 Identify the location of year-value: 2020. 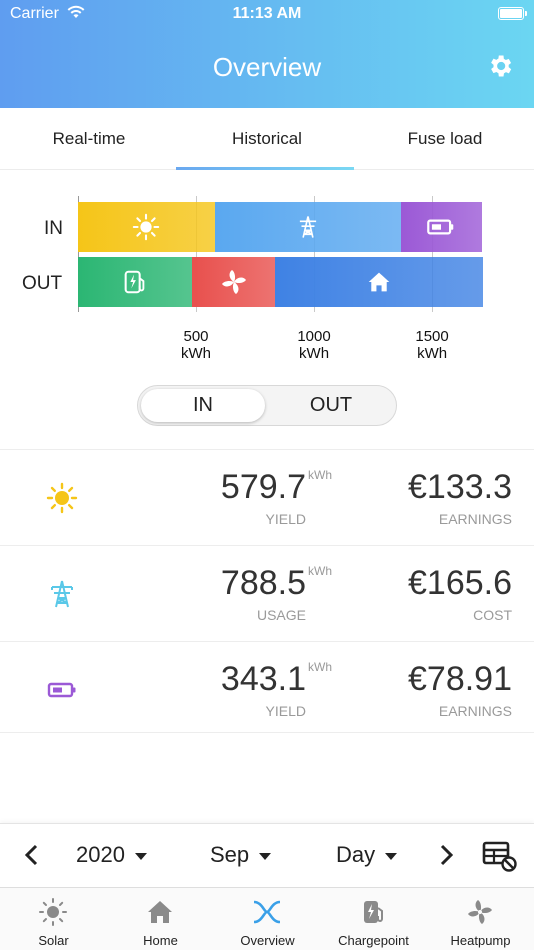
(100, 854).